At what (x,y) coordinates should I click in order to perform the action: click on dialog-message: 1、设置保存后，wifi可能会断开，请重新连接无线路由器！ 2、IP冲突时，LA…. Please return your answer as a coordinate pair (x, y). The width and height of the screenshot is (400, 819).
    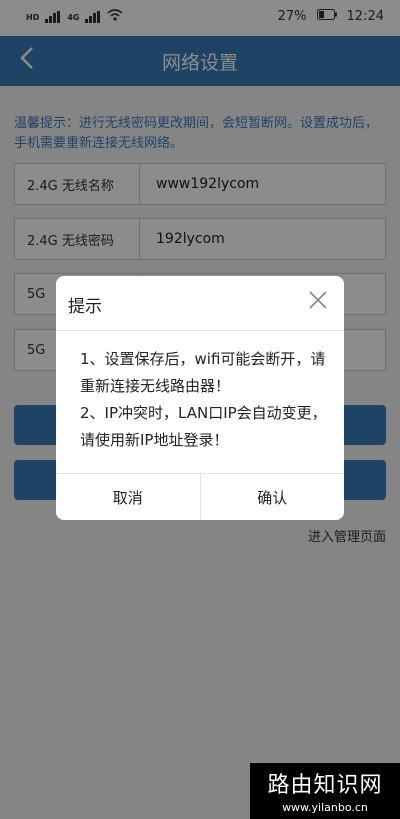
    Looking at the image, I should click on (204, 400).